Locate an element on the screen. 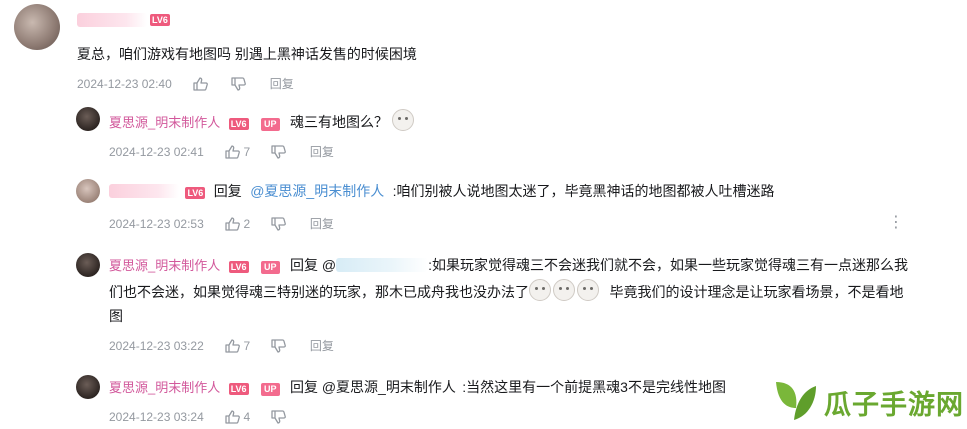 The width and height of the screenshot is (967, 429). reply-meta-row: 2024-12-23 03:22 7 回复 is located at coordinates (221, 346).